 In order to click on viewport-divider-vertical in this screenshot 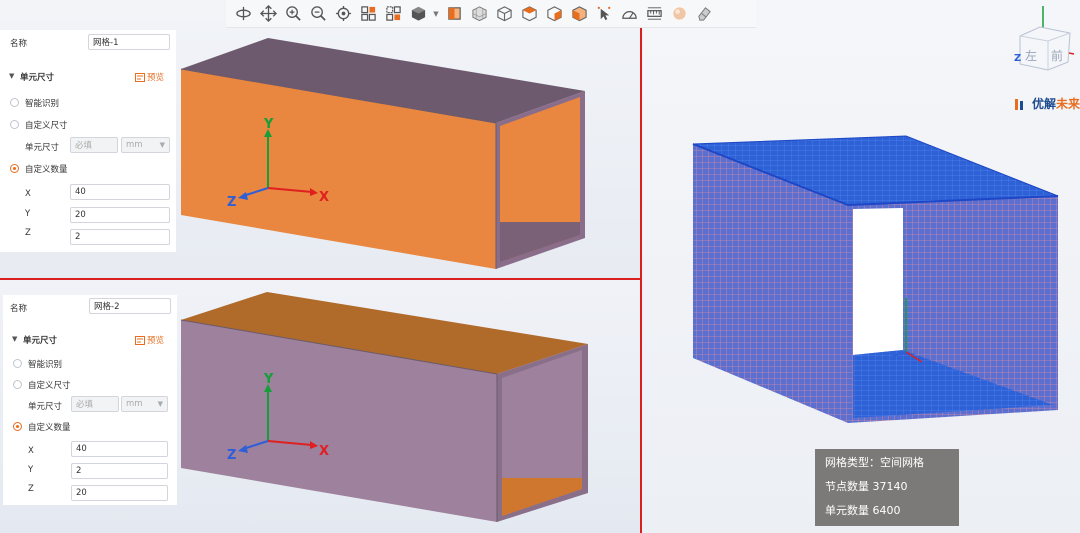, I will do `click(641, 266)`.